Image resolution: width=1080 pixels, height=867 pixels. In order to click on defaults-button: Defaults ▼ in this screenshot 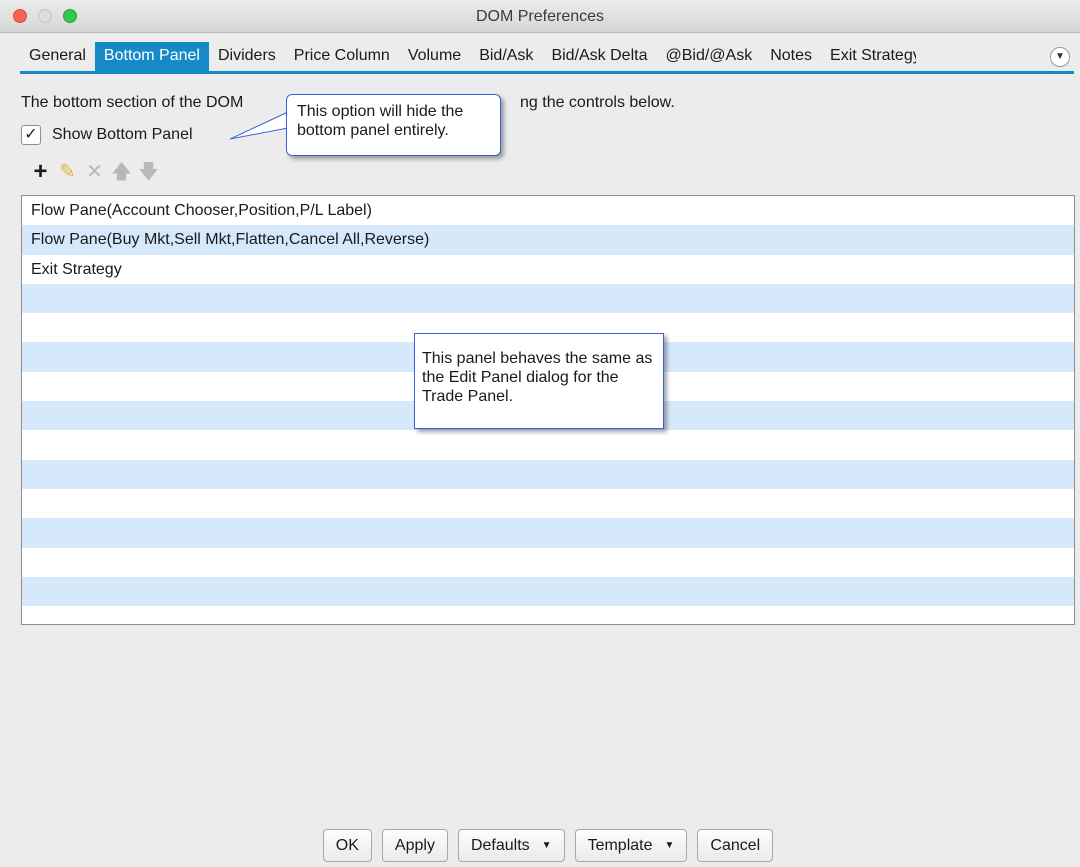, I will do `click(511, 845)`.